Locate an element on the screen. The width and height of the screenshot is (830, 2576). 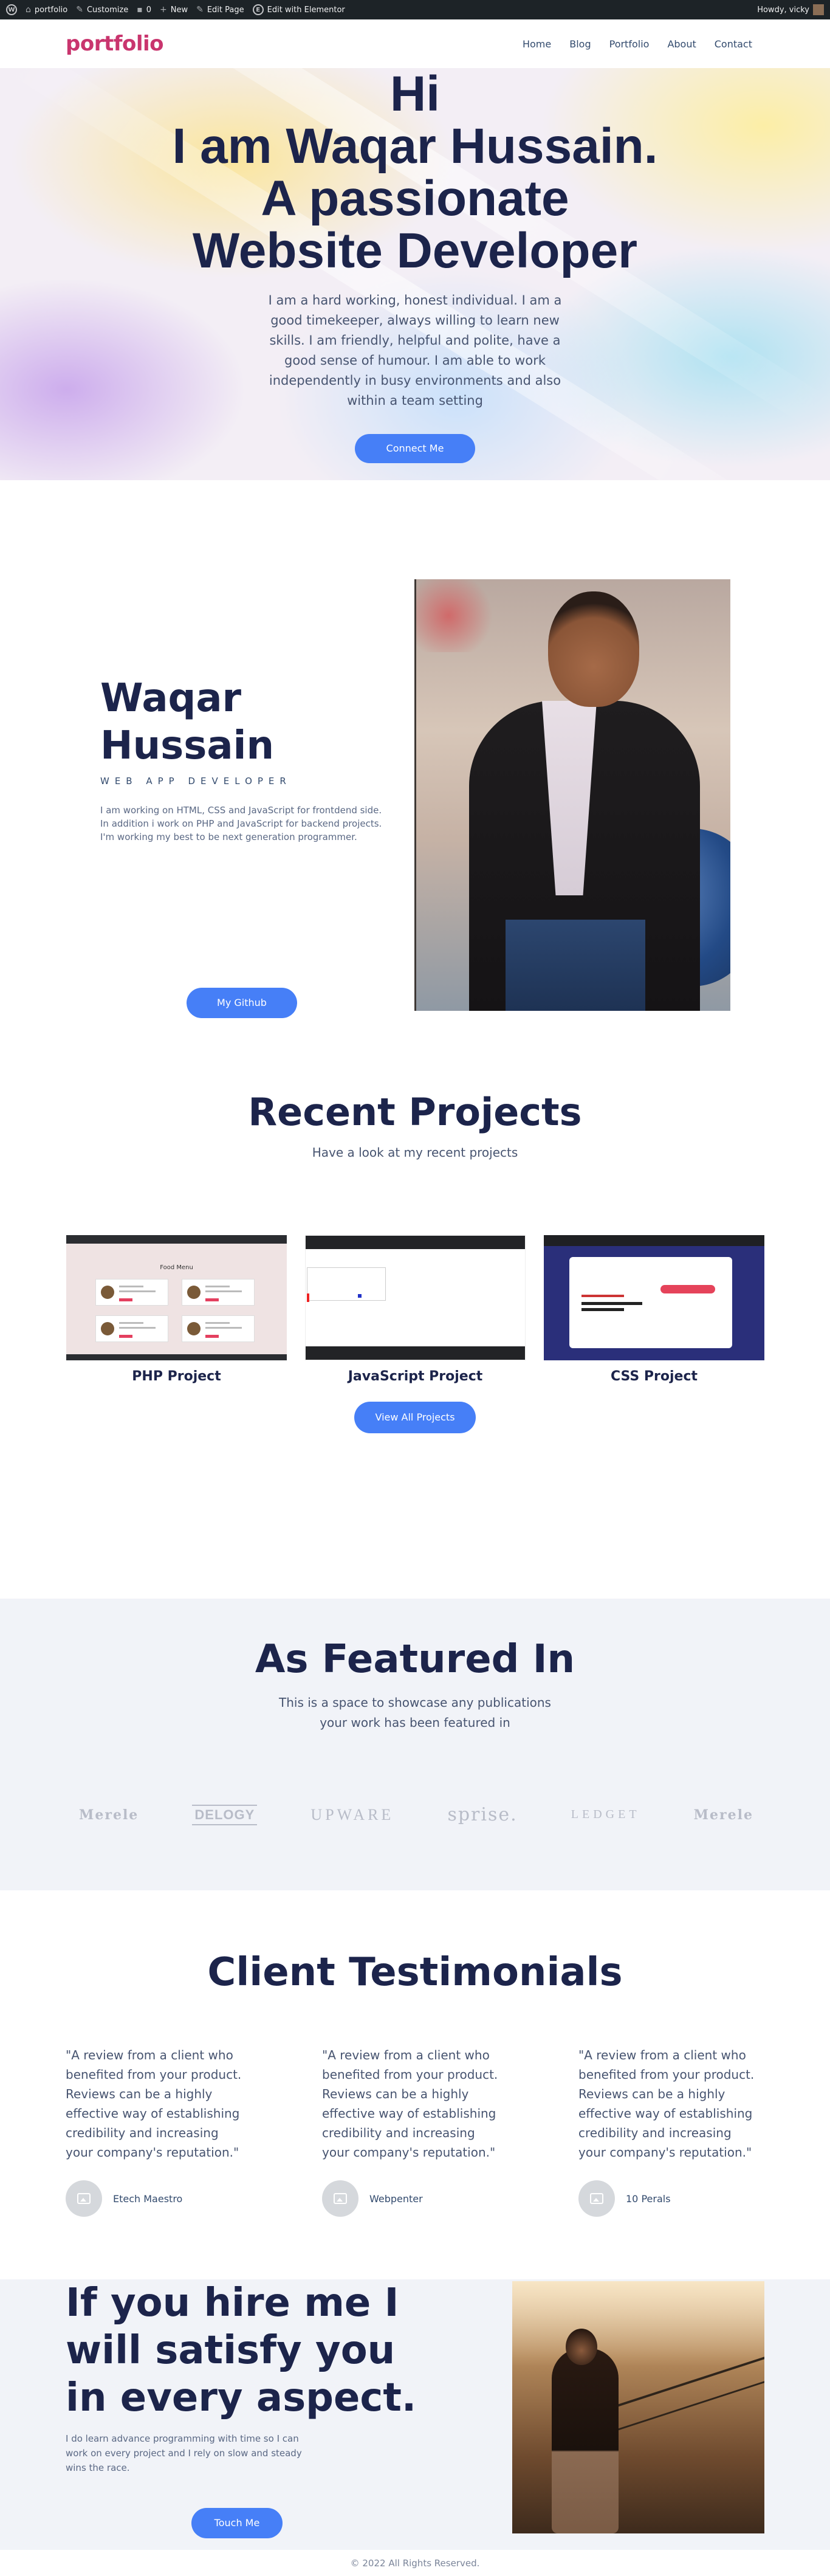
testimonial-author-name: Etech Maestro is located at coordinates (148, 2198).